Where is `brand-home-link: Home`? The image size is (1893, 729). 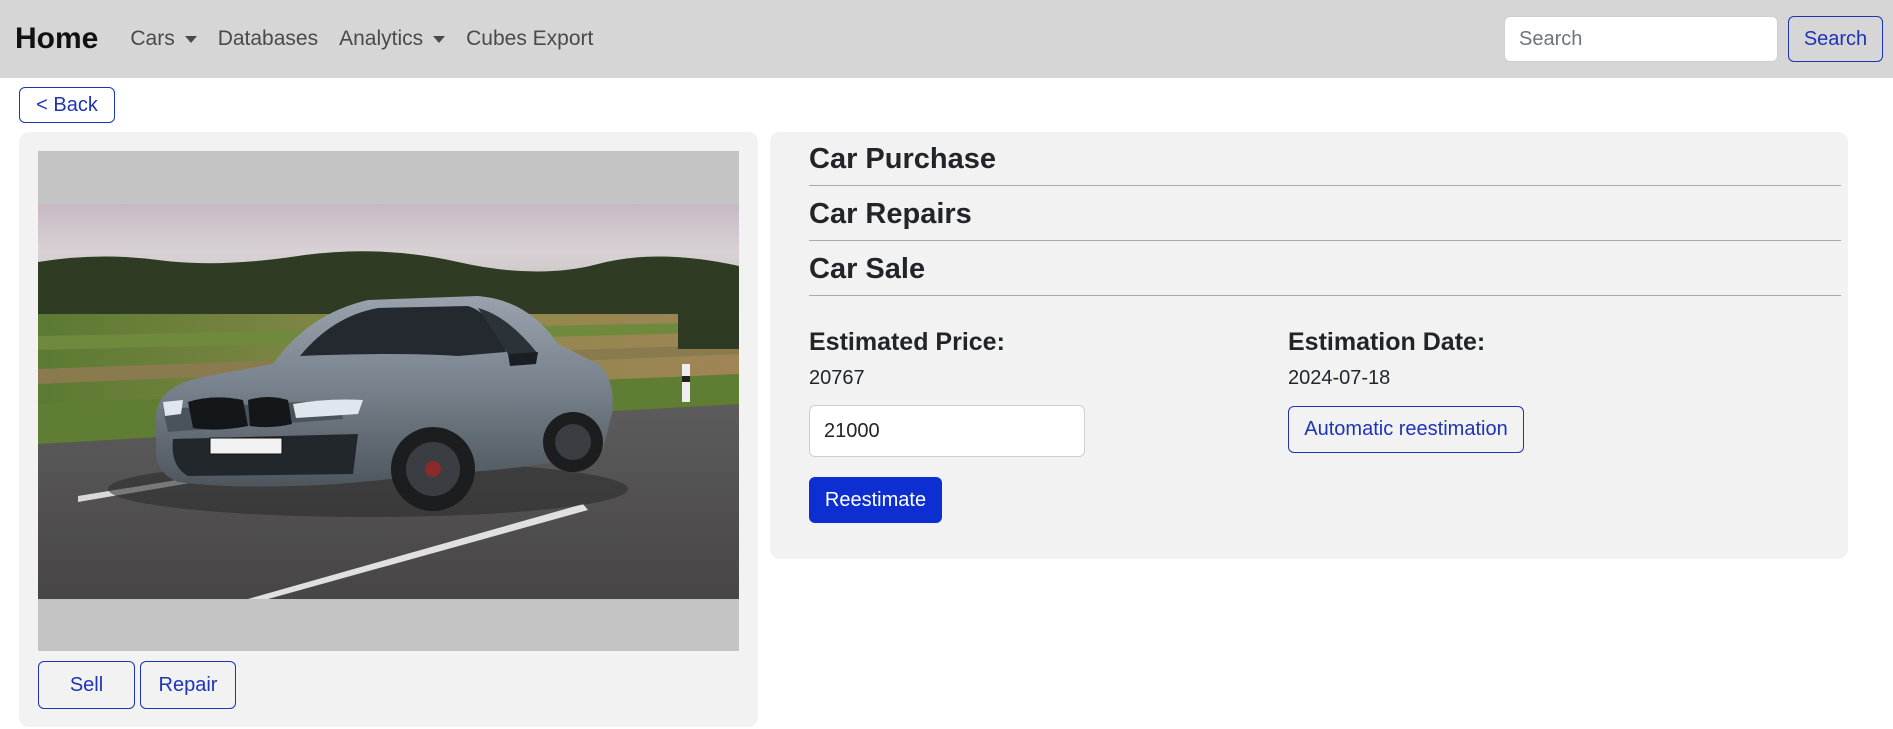
brand-home-link: Home is located at coordinates (56, 39).